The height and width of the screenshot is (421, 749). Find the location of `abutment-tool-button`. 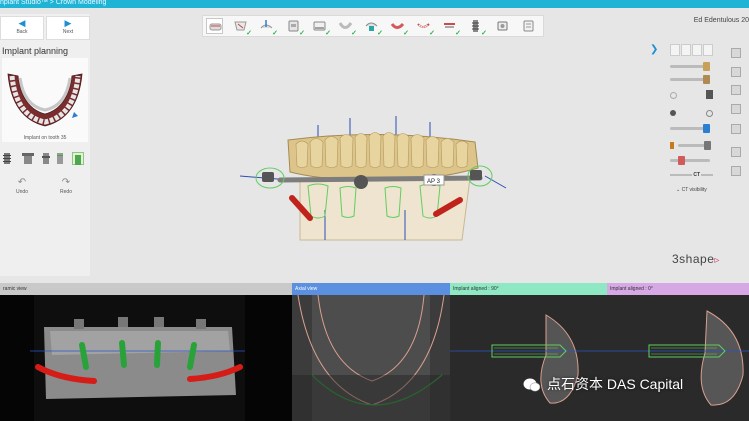

abutment-tool-button is located at coordinates (502, 26).